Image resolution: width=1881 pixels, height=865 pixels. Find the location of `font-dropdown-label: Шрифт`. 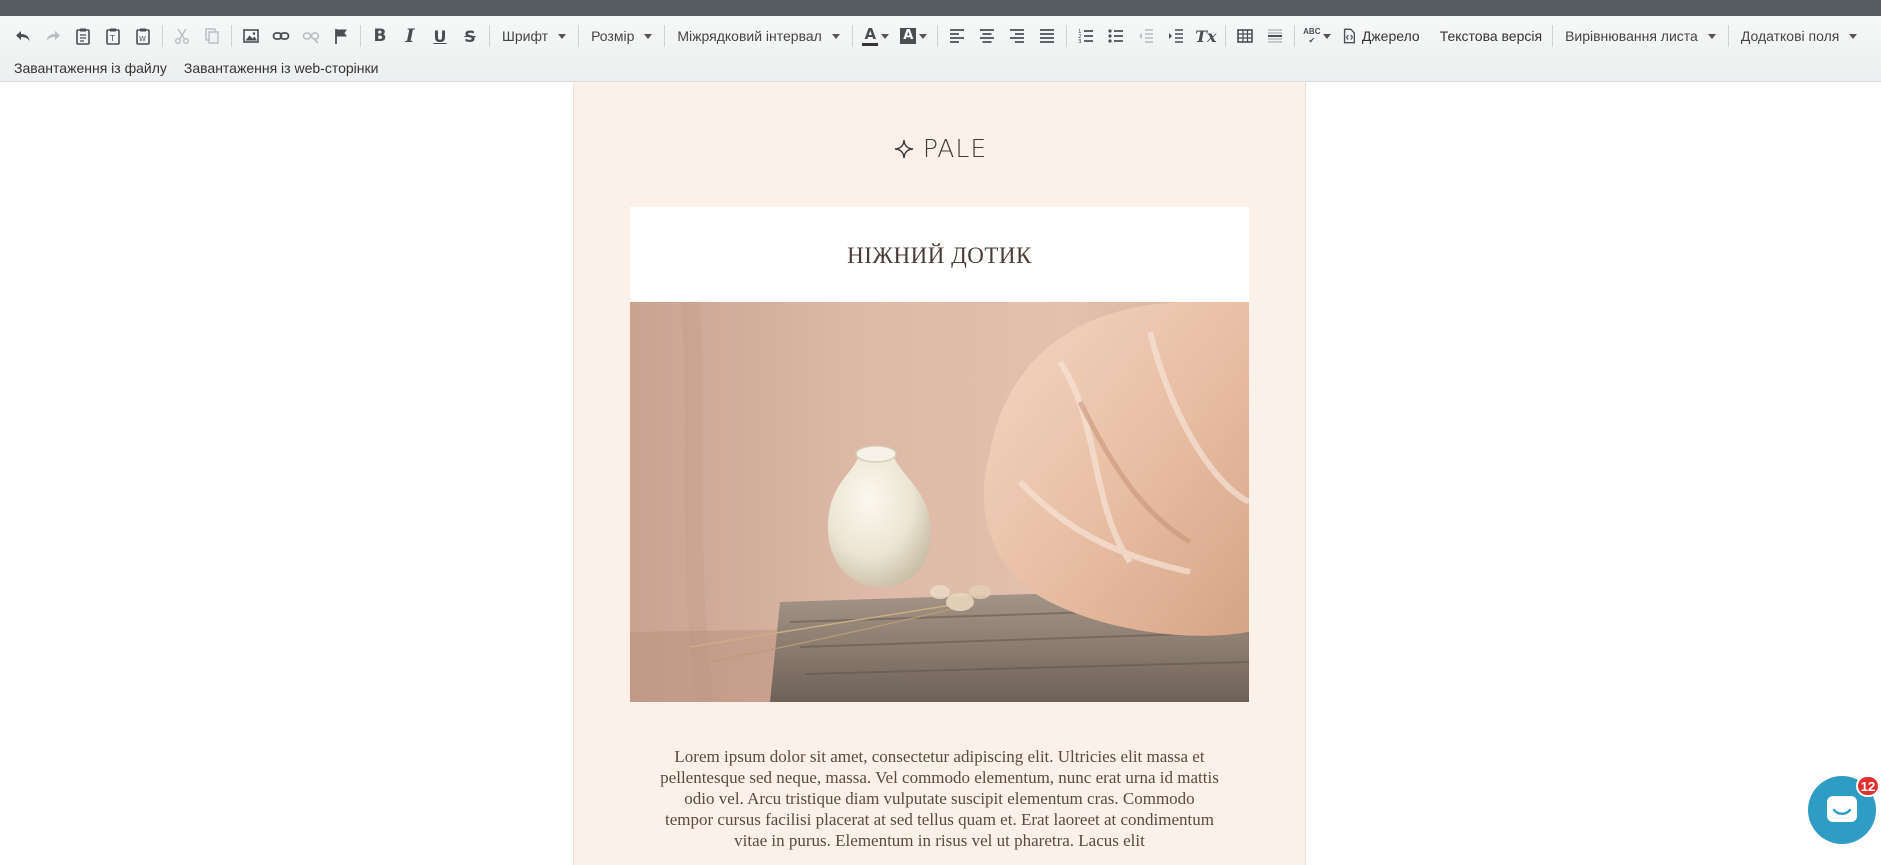

font-dropdown-label: Шрифт is located at coordinates (525, 36).